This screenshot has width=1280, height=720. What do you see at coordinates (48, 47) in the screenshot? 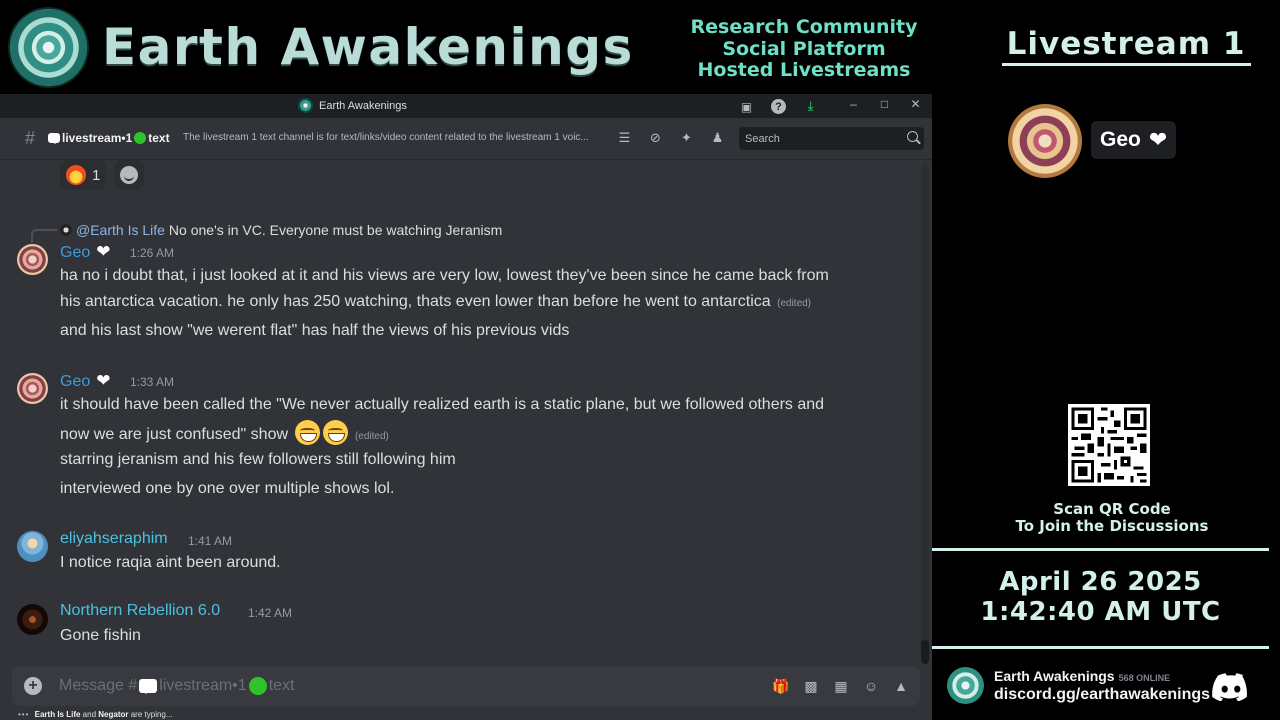
I see `earth-awakenings-logo` at bounding box center [48, 47].